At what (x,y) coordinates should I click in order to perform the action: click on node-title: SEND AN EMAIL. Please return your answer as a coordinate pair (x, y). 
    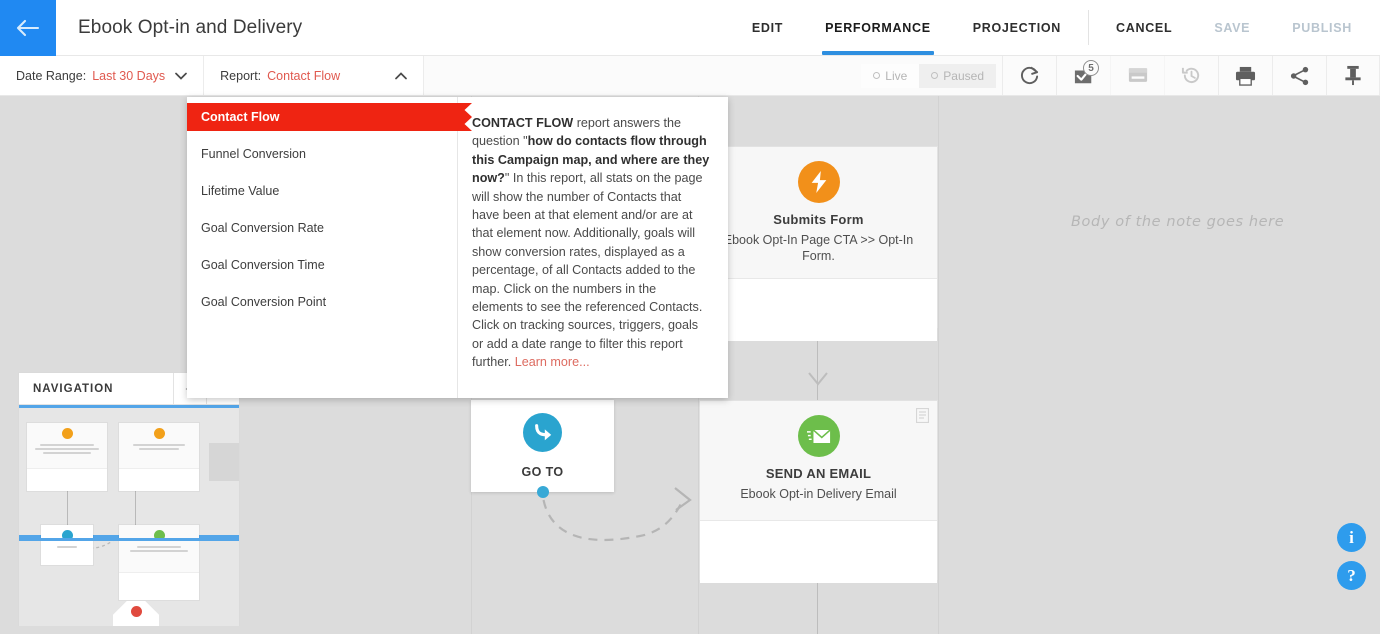
    Looking at the image, I should click on (818, 473).